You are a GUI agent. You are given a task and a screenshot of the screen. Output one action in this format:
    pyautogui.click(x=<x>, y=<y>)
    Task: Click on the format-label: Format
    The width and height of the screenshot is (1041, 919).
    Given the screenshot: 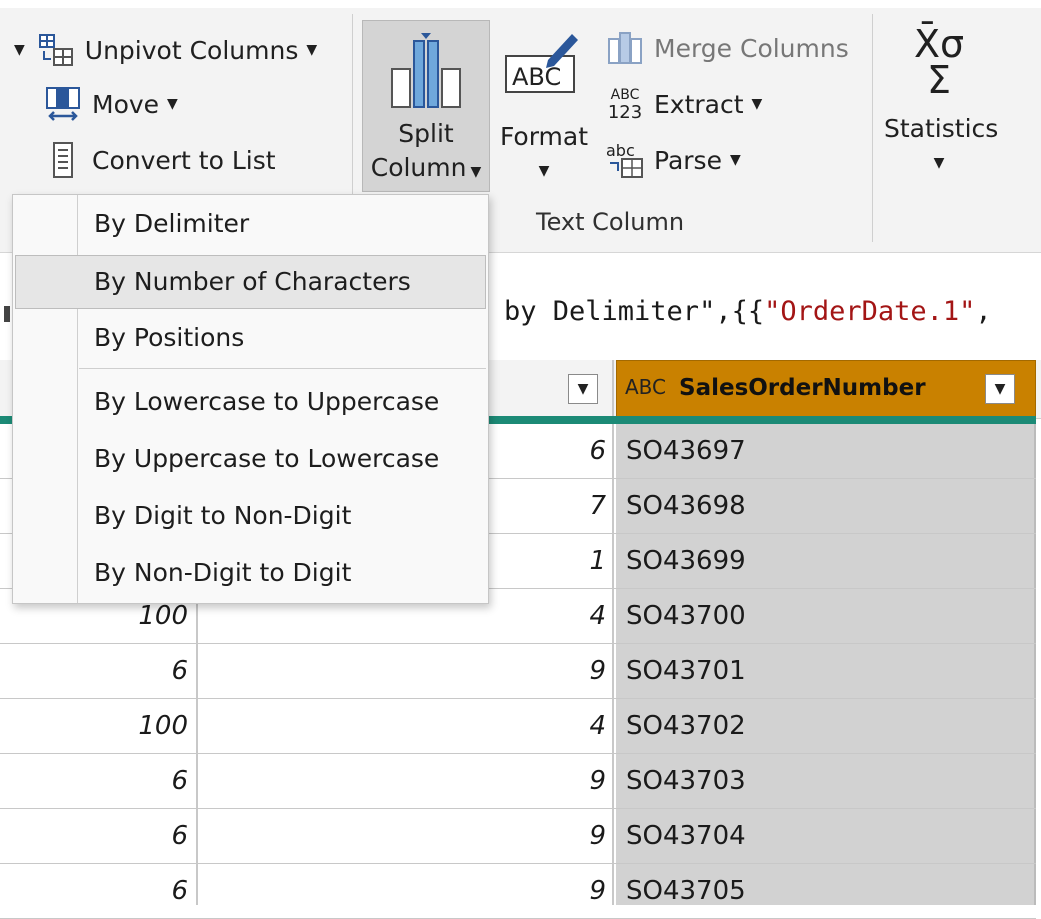 What is the action you would take?
    pyautogui.click(x=544, y=136)
    